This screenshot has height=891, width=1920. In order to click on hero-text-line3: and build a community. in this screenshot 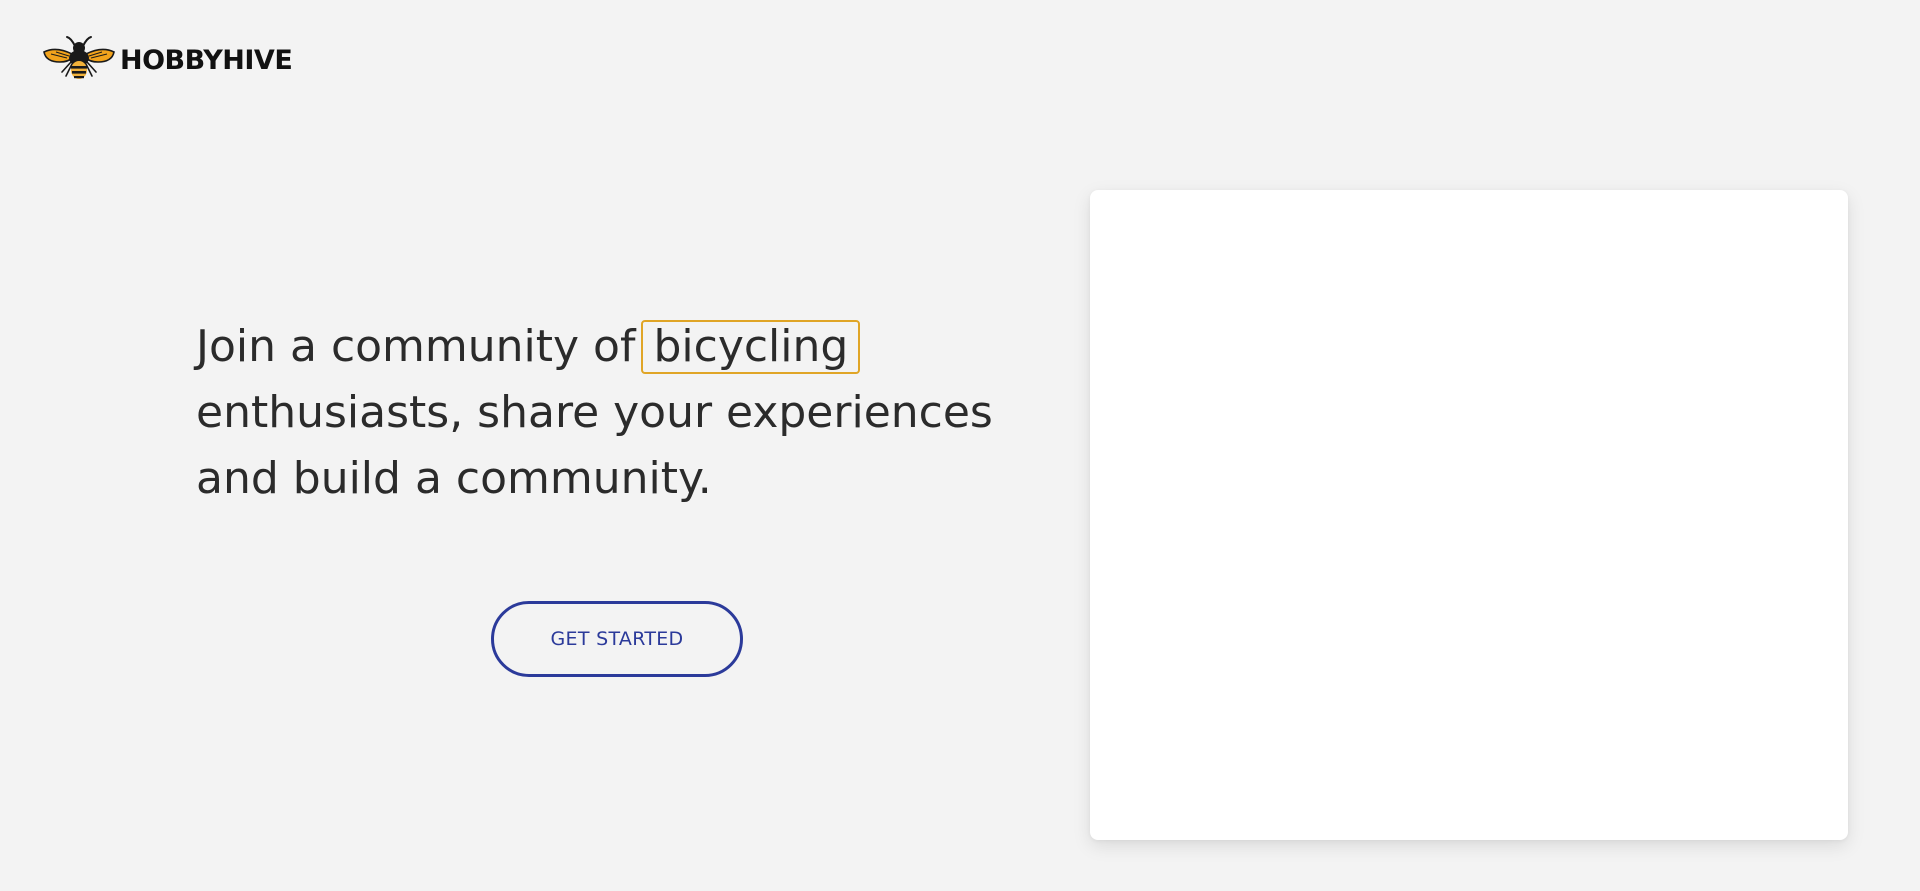, I will do `click(454, 478)`.